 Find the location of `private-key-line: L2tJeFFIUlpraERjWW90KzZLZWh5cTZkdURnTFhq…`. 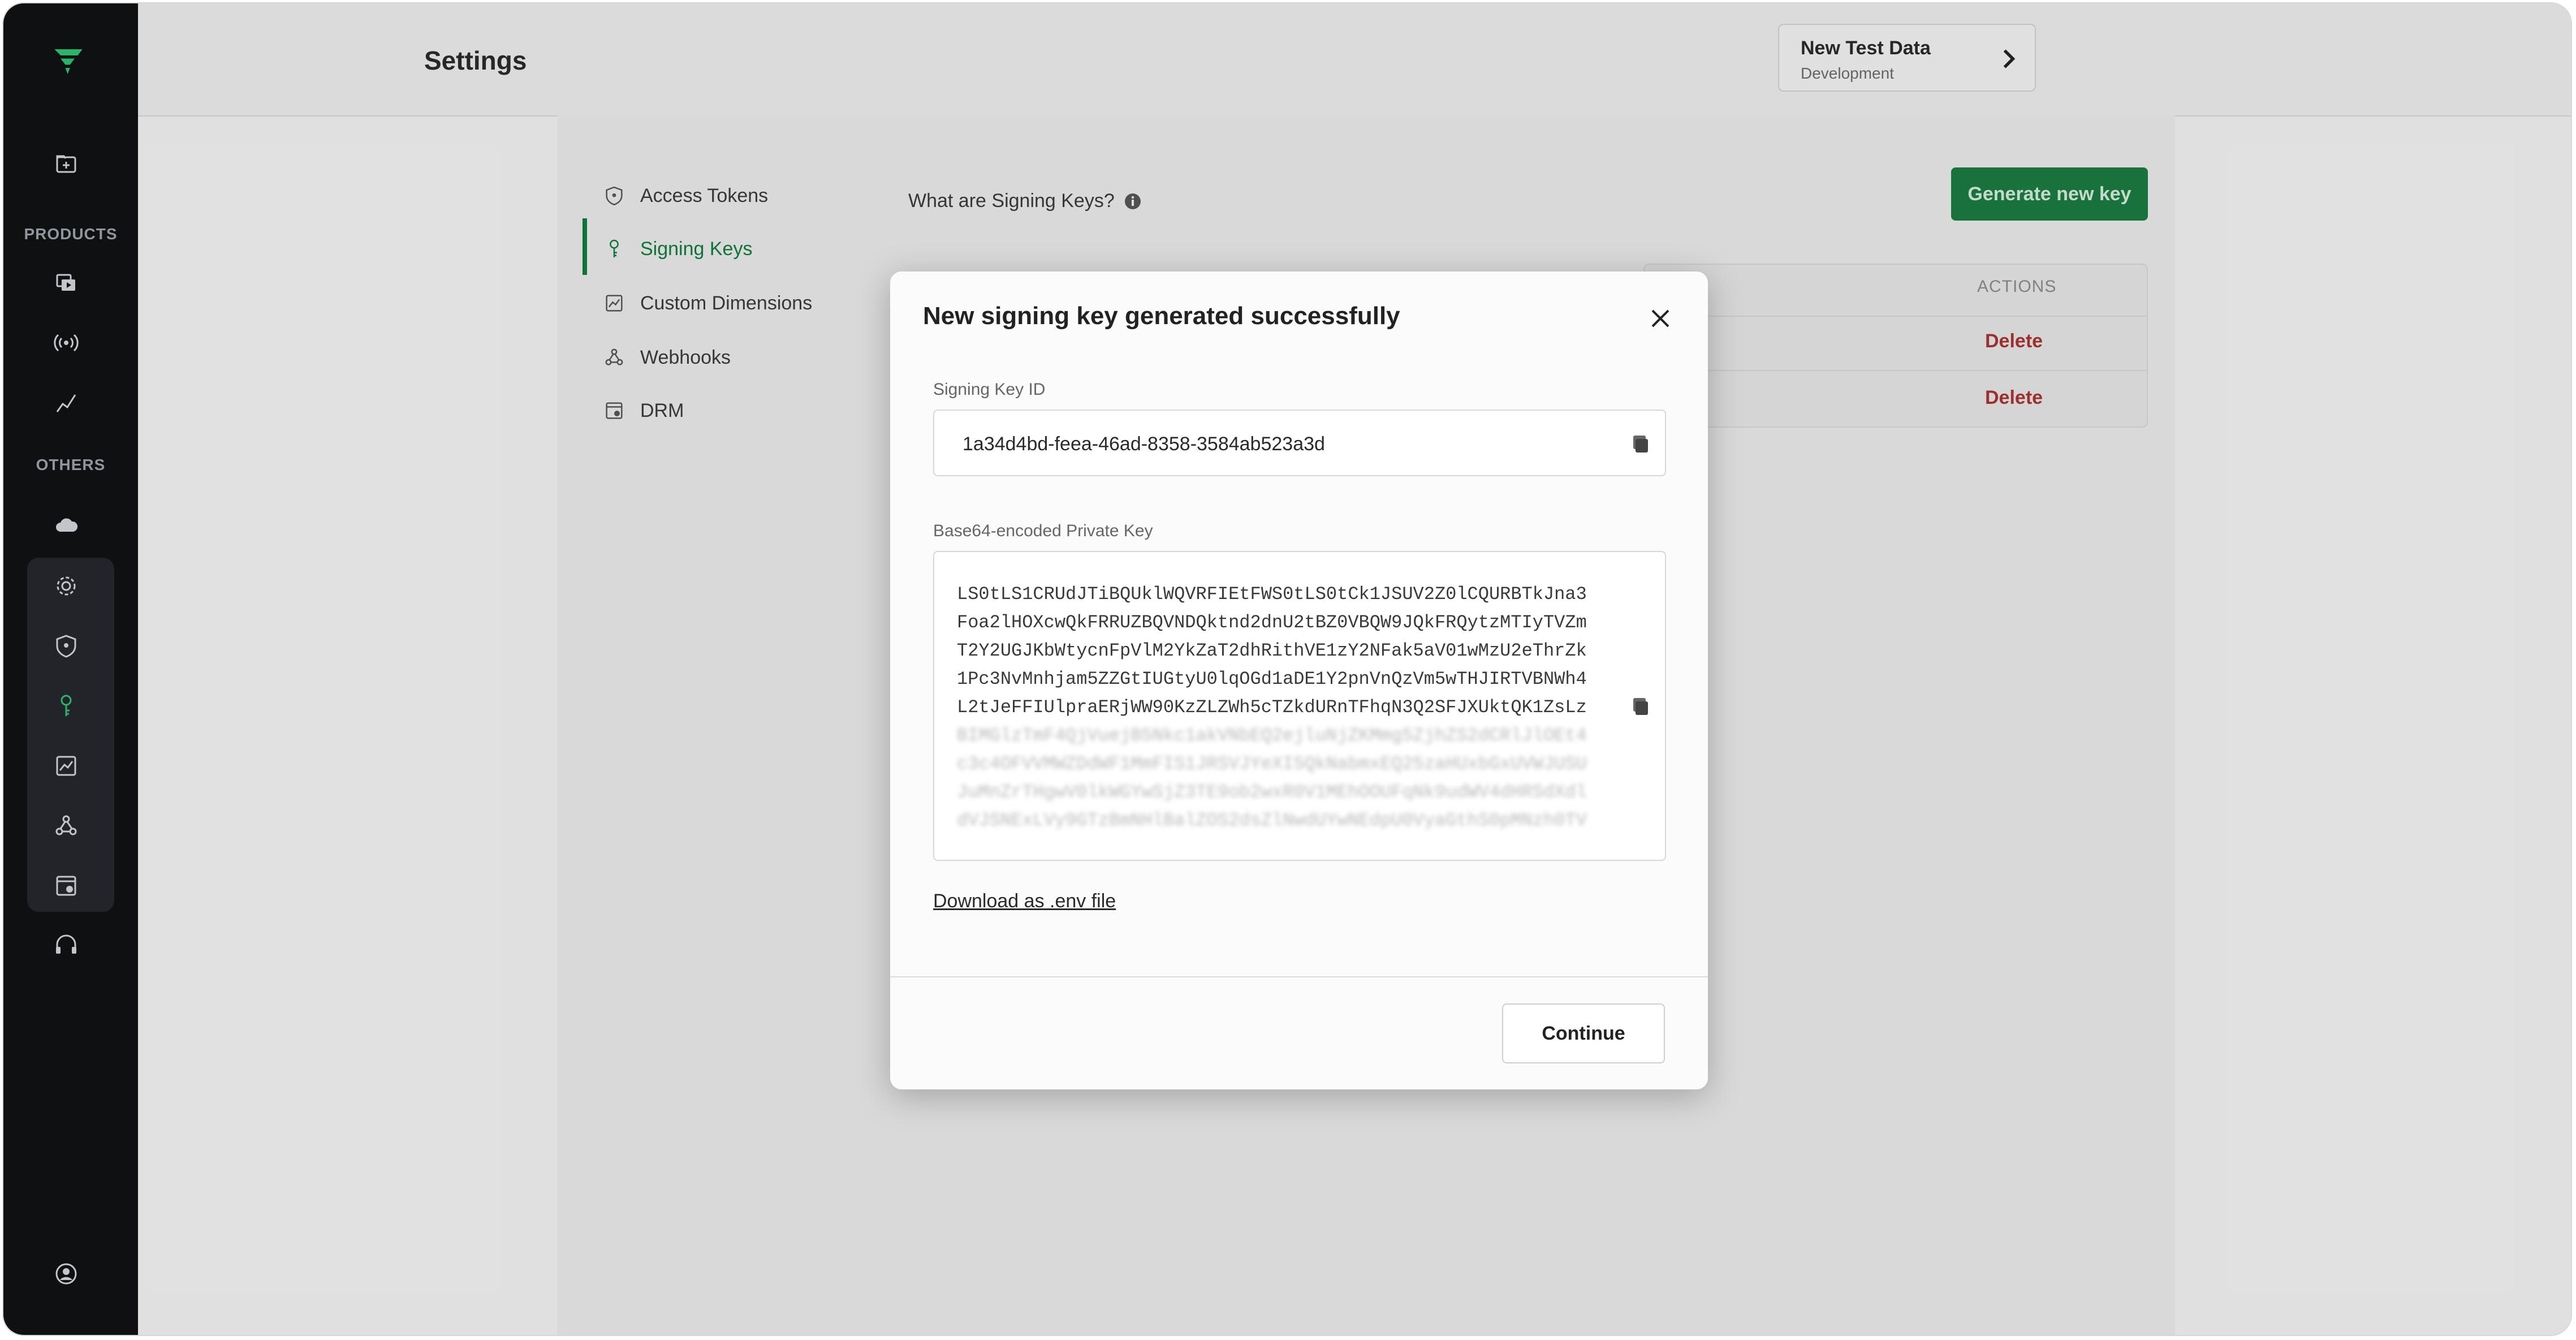

private-key-line: L2tJeFFIUlpraERjWW90KzZLZWh5cTZkdURnTFhq… is located at coordinates (1272, 707).